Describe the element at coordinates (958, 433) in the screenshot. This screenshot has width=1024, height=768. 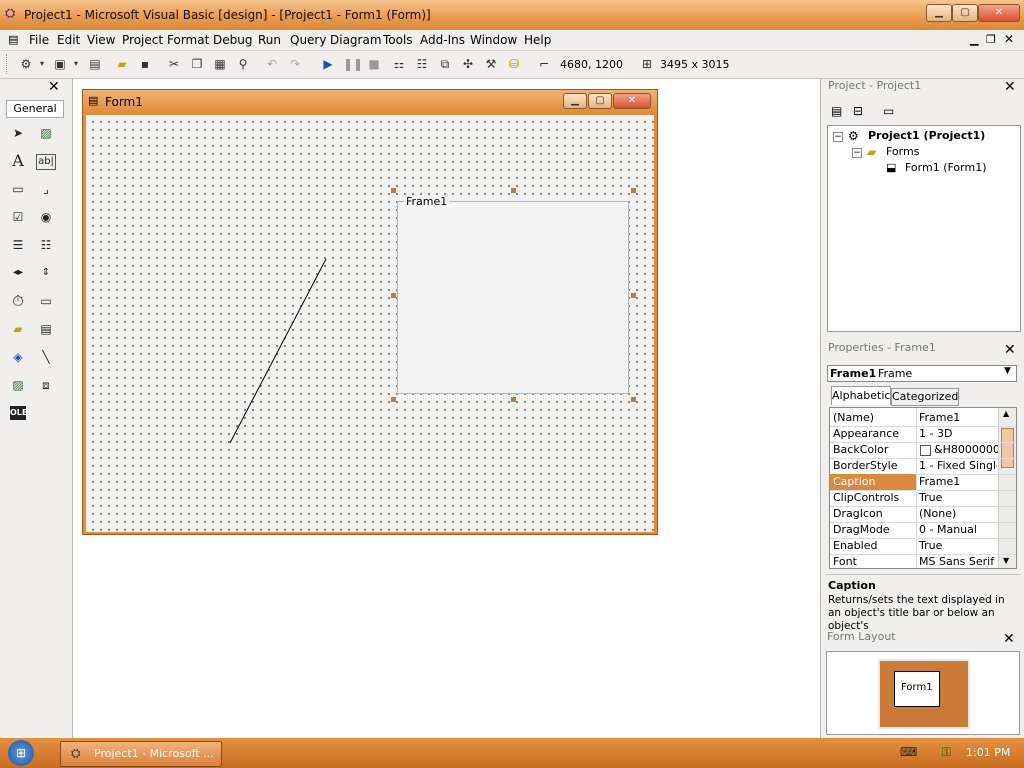
I see `property-value: 1 - 3D` at that location.